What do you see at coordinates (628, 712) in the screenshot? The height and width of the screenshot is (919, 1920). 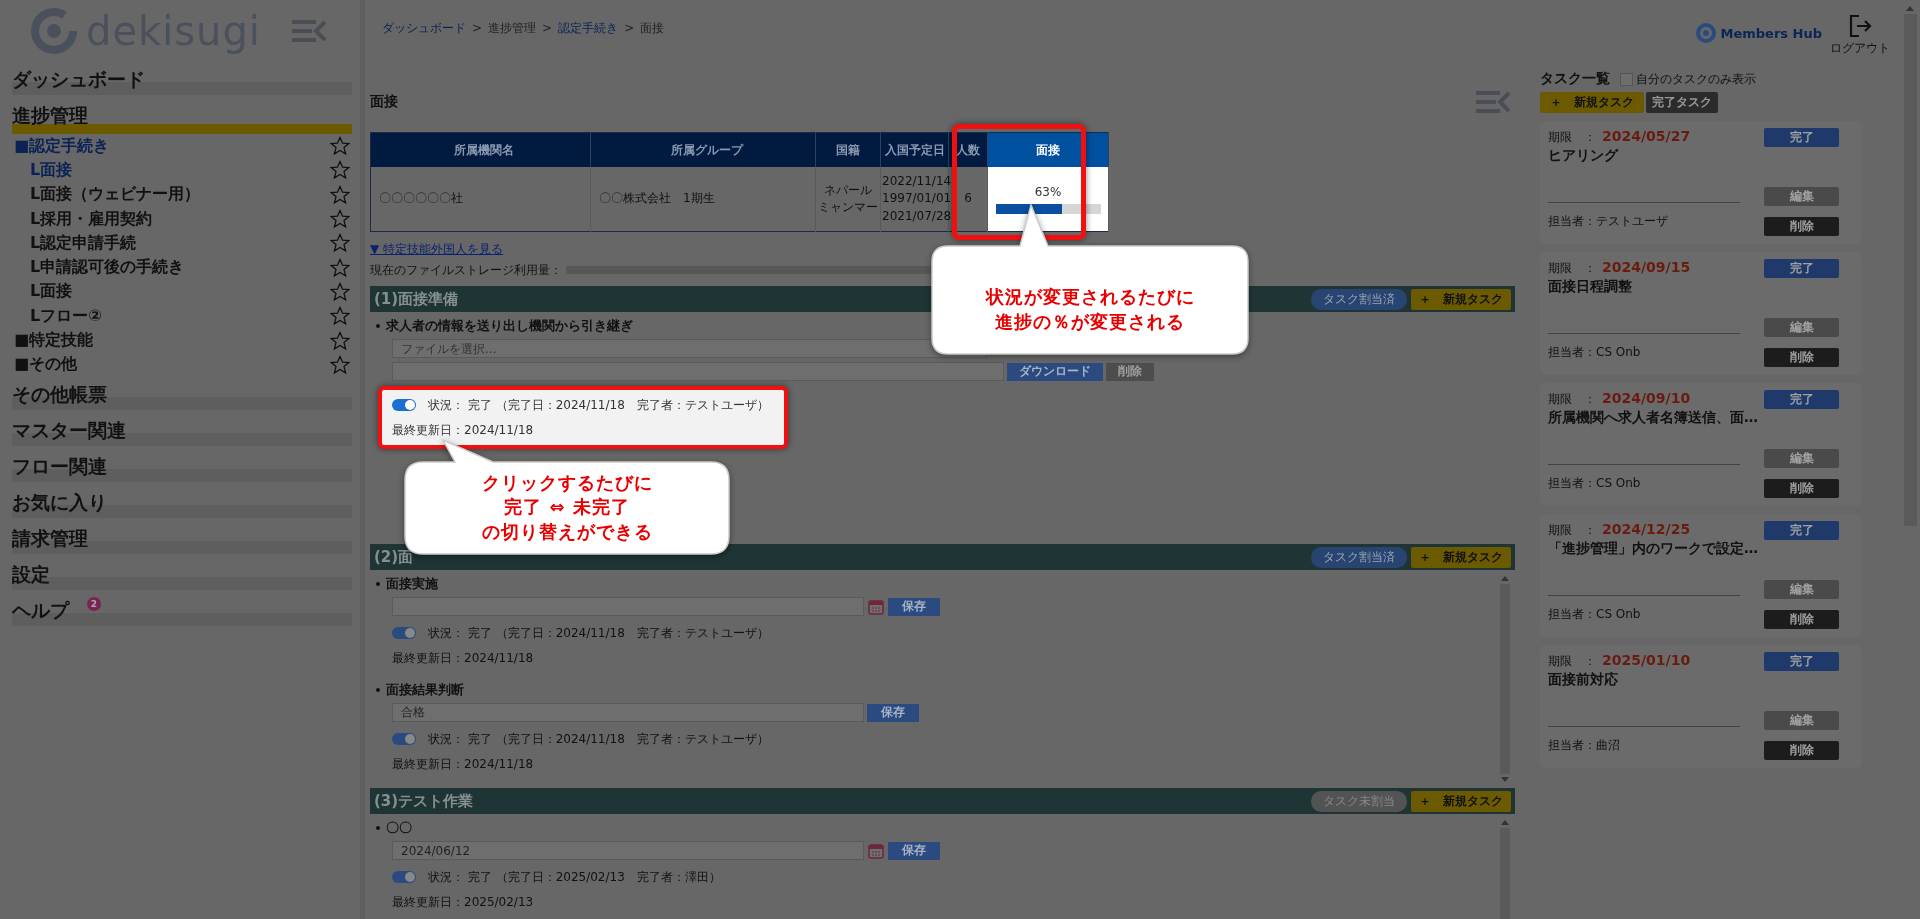 I see `input-field: 合格` at bounding box center [628, 712].